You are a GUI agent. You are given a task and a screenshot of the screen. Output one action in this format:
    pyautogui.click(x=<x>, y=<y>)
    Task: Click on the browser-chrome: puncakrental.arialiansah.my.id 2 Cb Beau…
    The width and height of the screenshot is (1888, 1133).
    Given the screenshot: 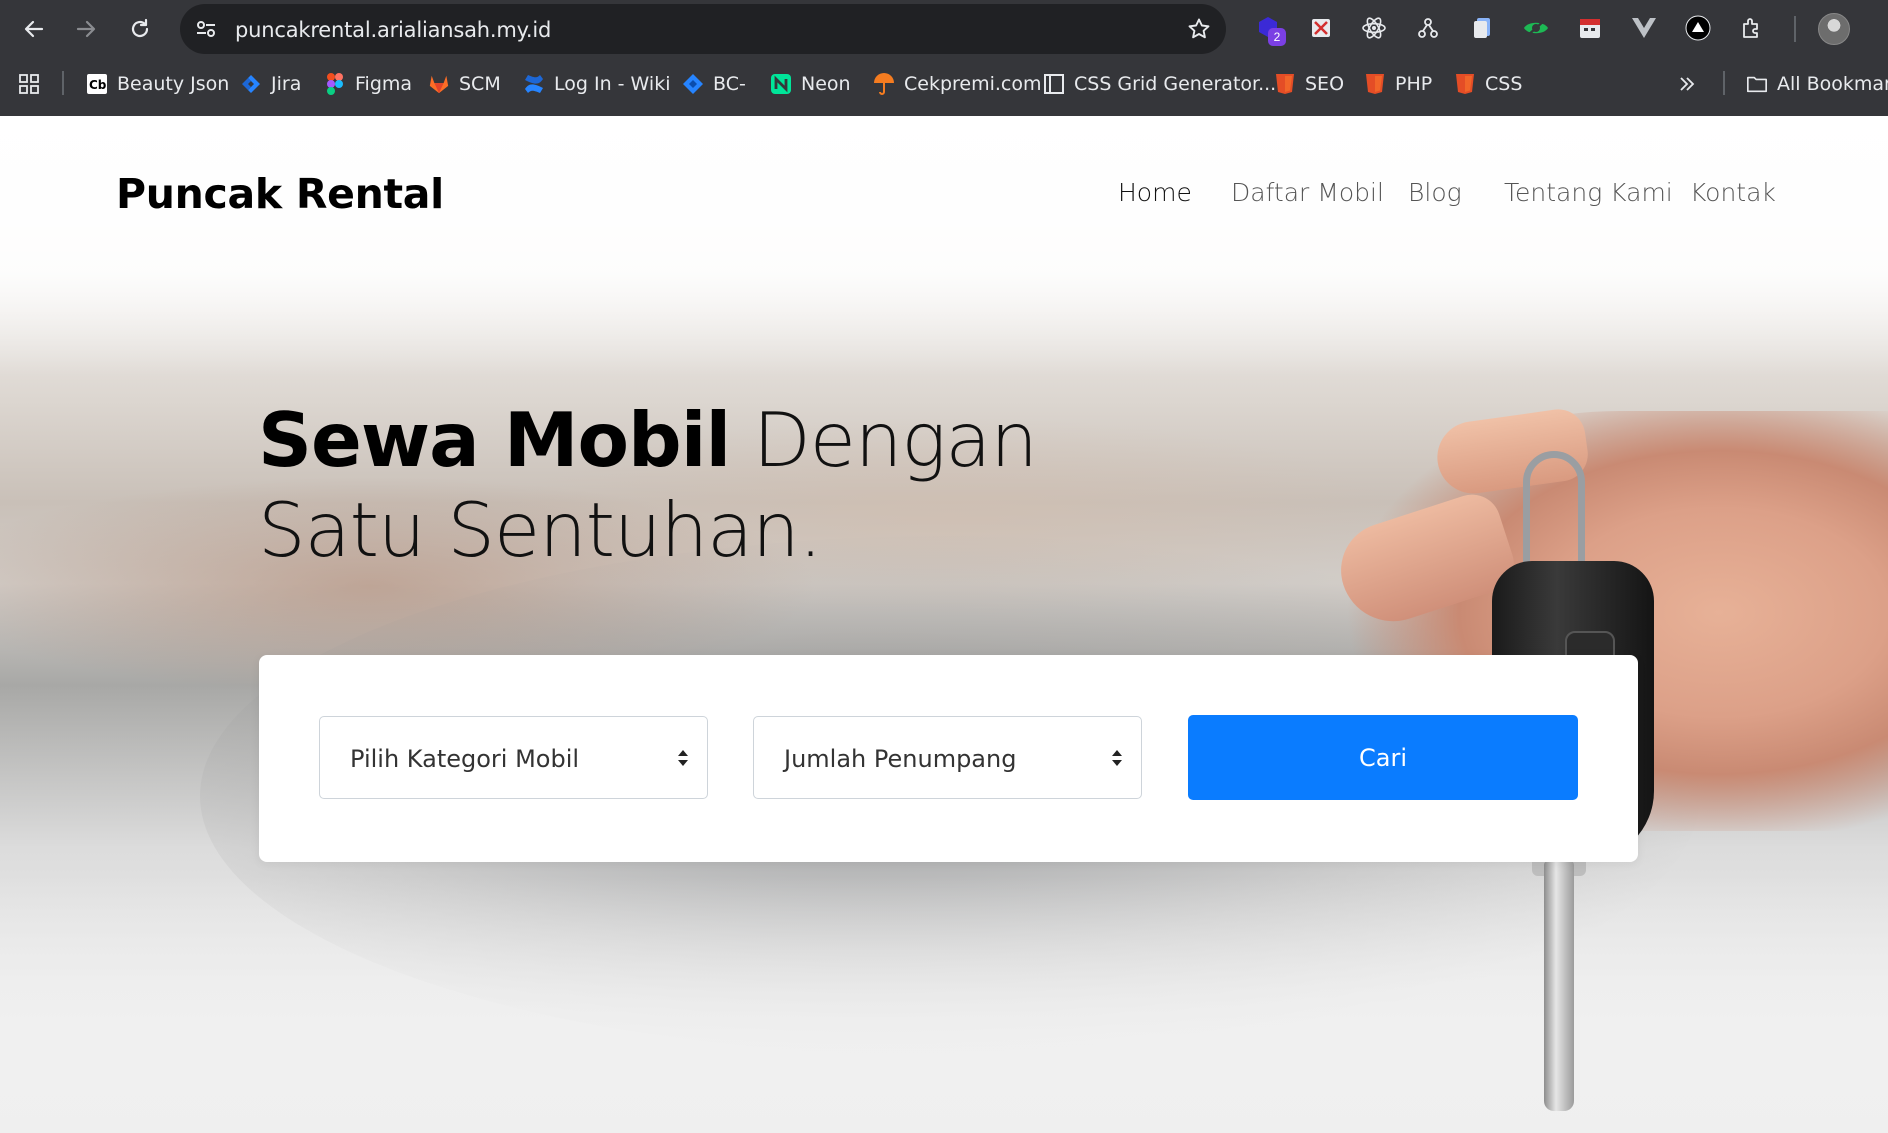 What is the action you would take?
    pyautogui.click(x=944, y=58)
    